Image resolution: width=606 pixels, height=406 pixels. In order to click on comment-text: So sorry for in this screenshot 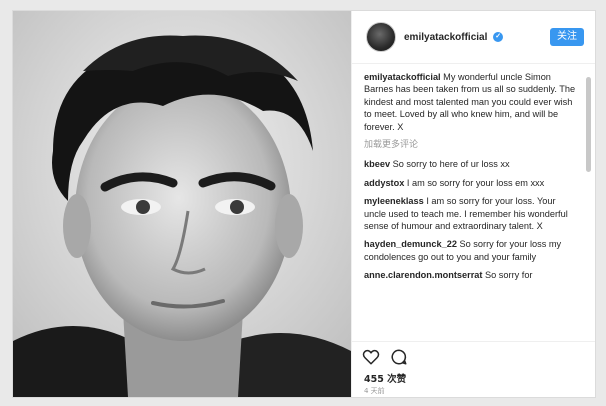, I will do `click(509, 275)`.